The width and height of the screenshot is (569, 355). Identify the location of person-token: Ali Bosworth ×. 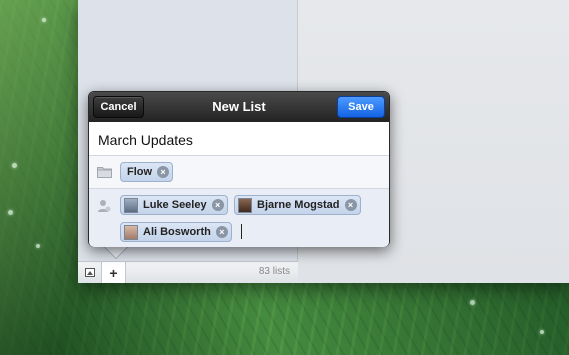
(176, 232).